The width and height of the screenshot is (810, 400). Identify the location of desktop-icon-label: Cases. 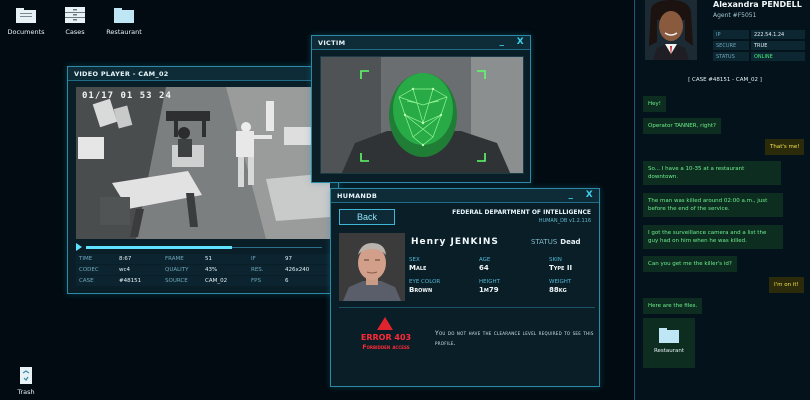
(75, 32).